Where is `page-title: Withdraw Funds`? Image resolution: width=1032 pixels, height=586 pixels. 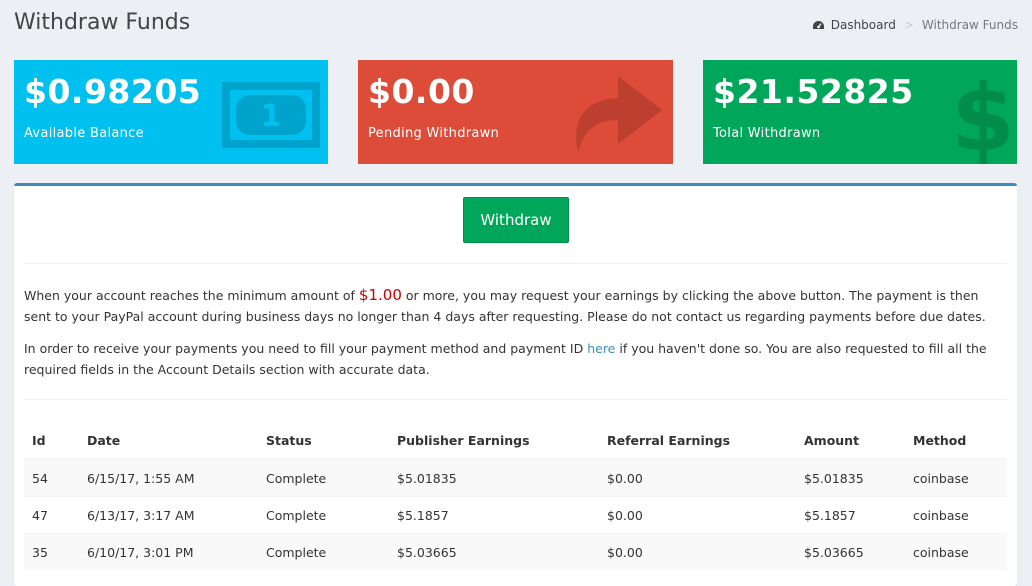 page-title: Withdraw Funds is located at coordinates (102, 22).